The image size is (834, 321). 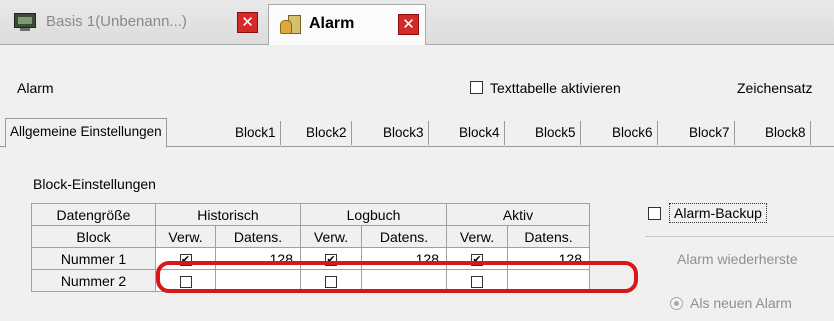 I want to click on active-used-checkbox, so click(x=477, y=281).